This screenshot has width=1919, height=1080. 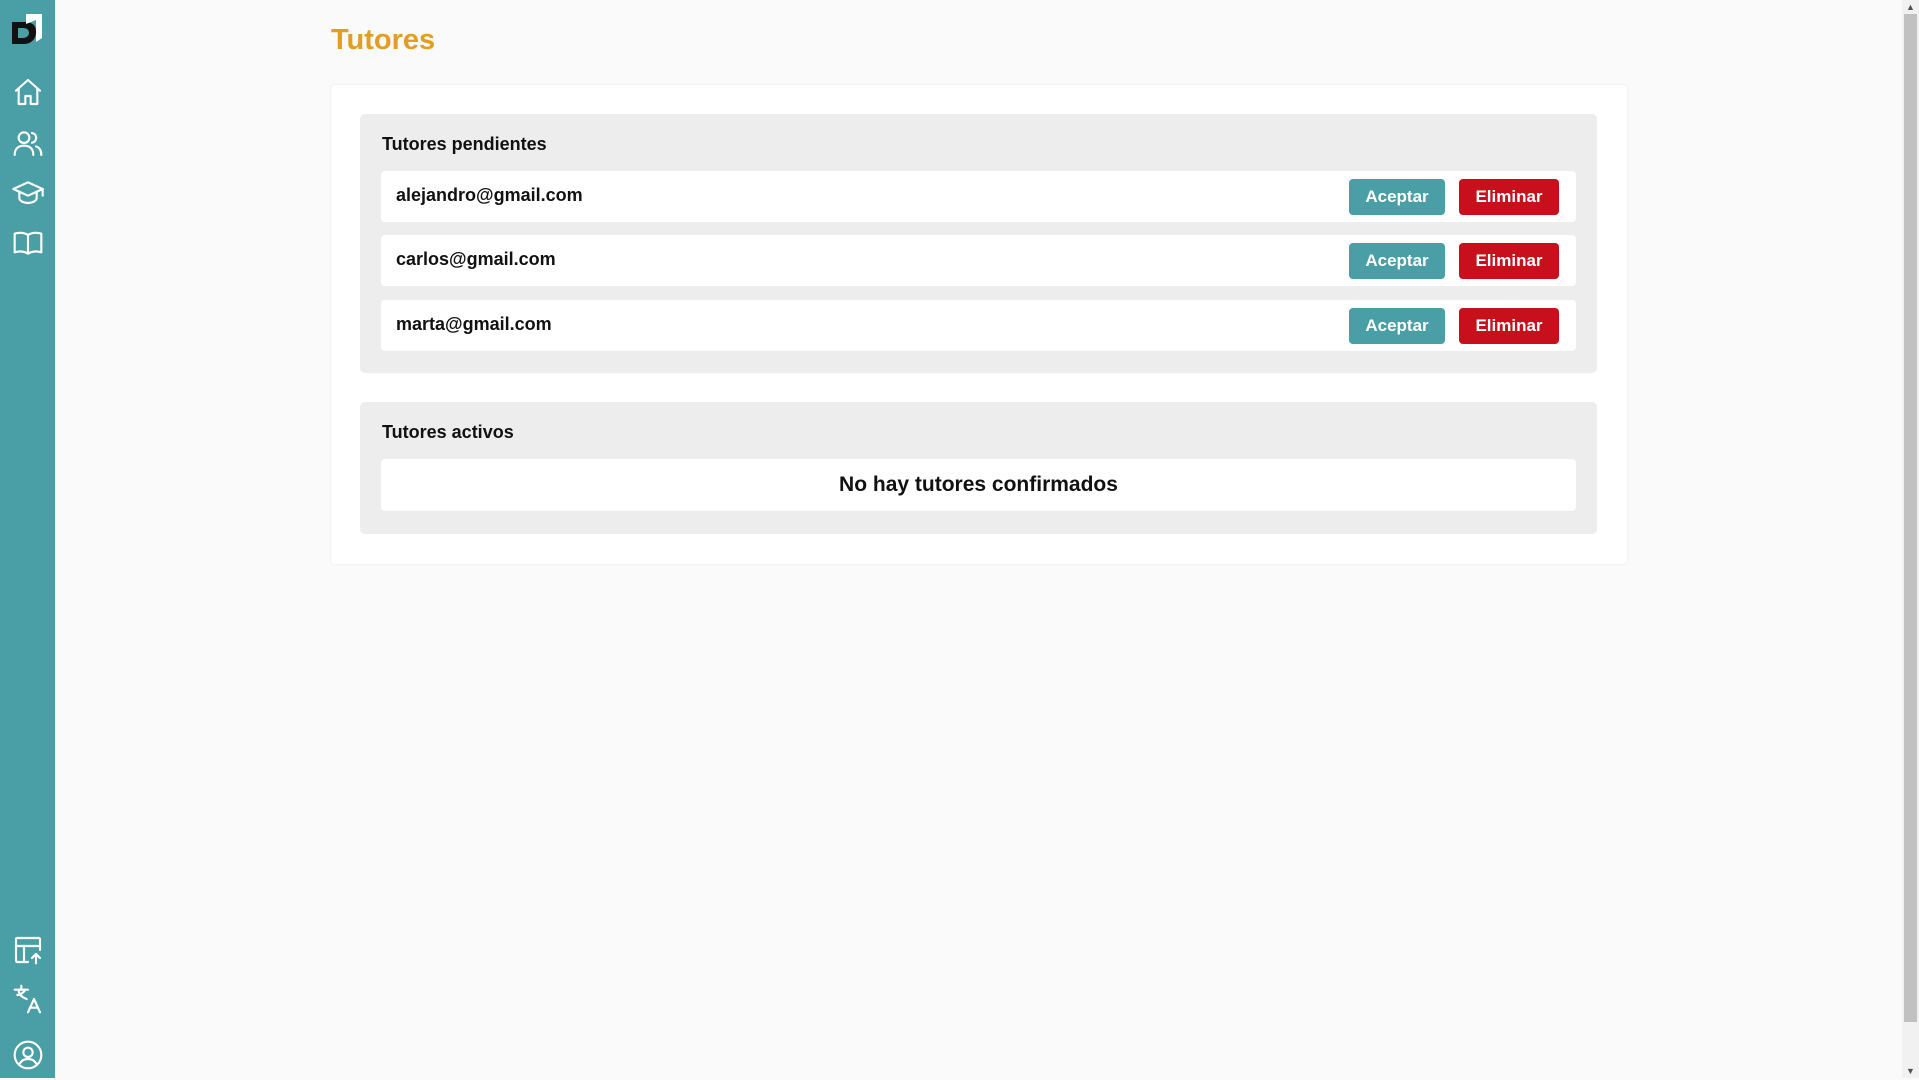 What do you see at coordinates (1910, 7) in the screenshot?
I see `scroll-up-arrow-icon: ▲` at bounding box center [1910, 7].